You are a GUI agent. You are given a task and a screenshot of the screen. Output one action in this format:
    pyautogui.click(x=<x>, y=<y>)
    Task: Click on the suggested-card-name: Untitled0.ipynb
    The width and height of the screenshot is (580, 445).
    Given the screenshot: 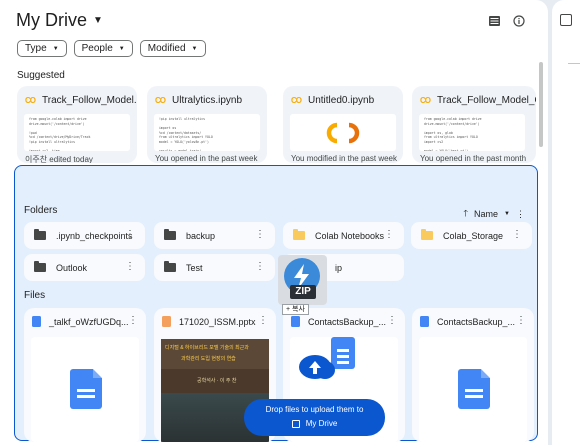 What is the action you would take?
    pyautogui.click(x=341, y=100)
    